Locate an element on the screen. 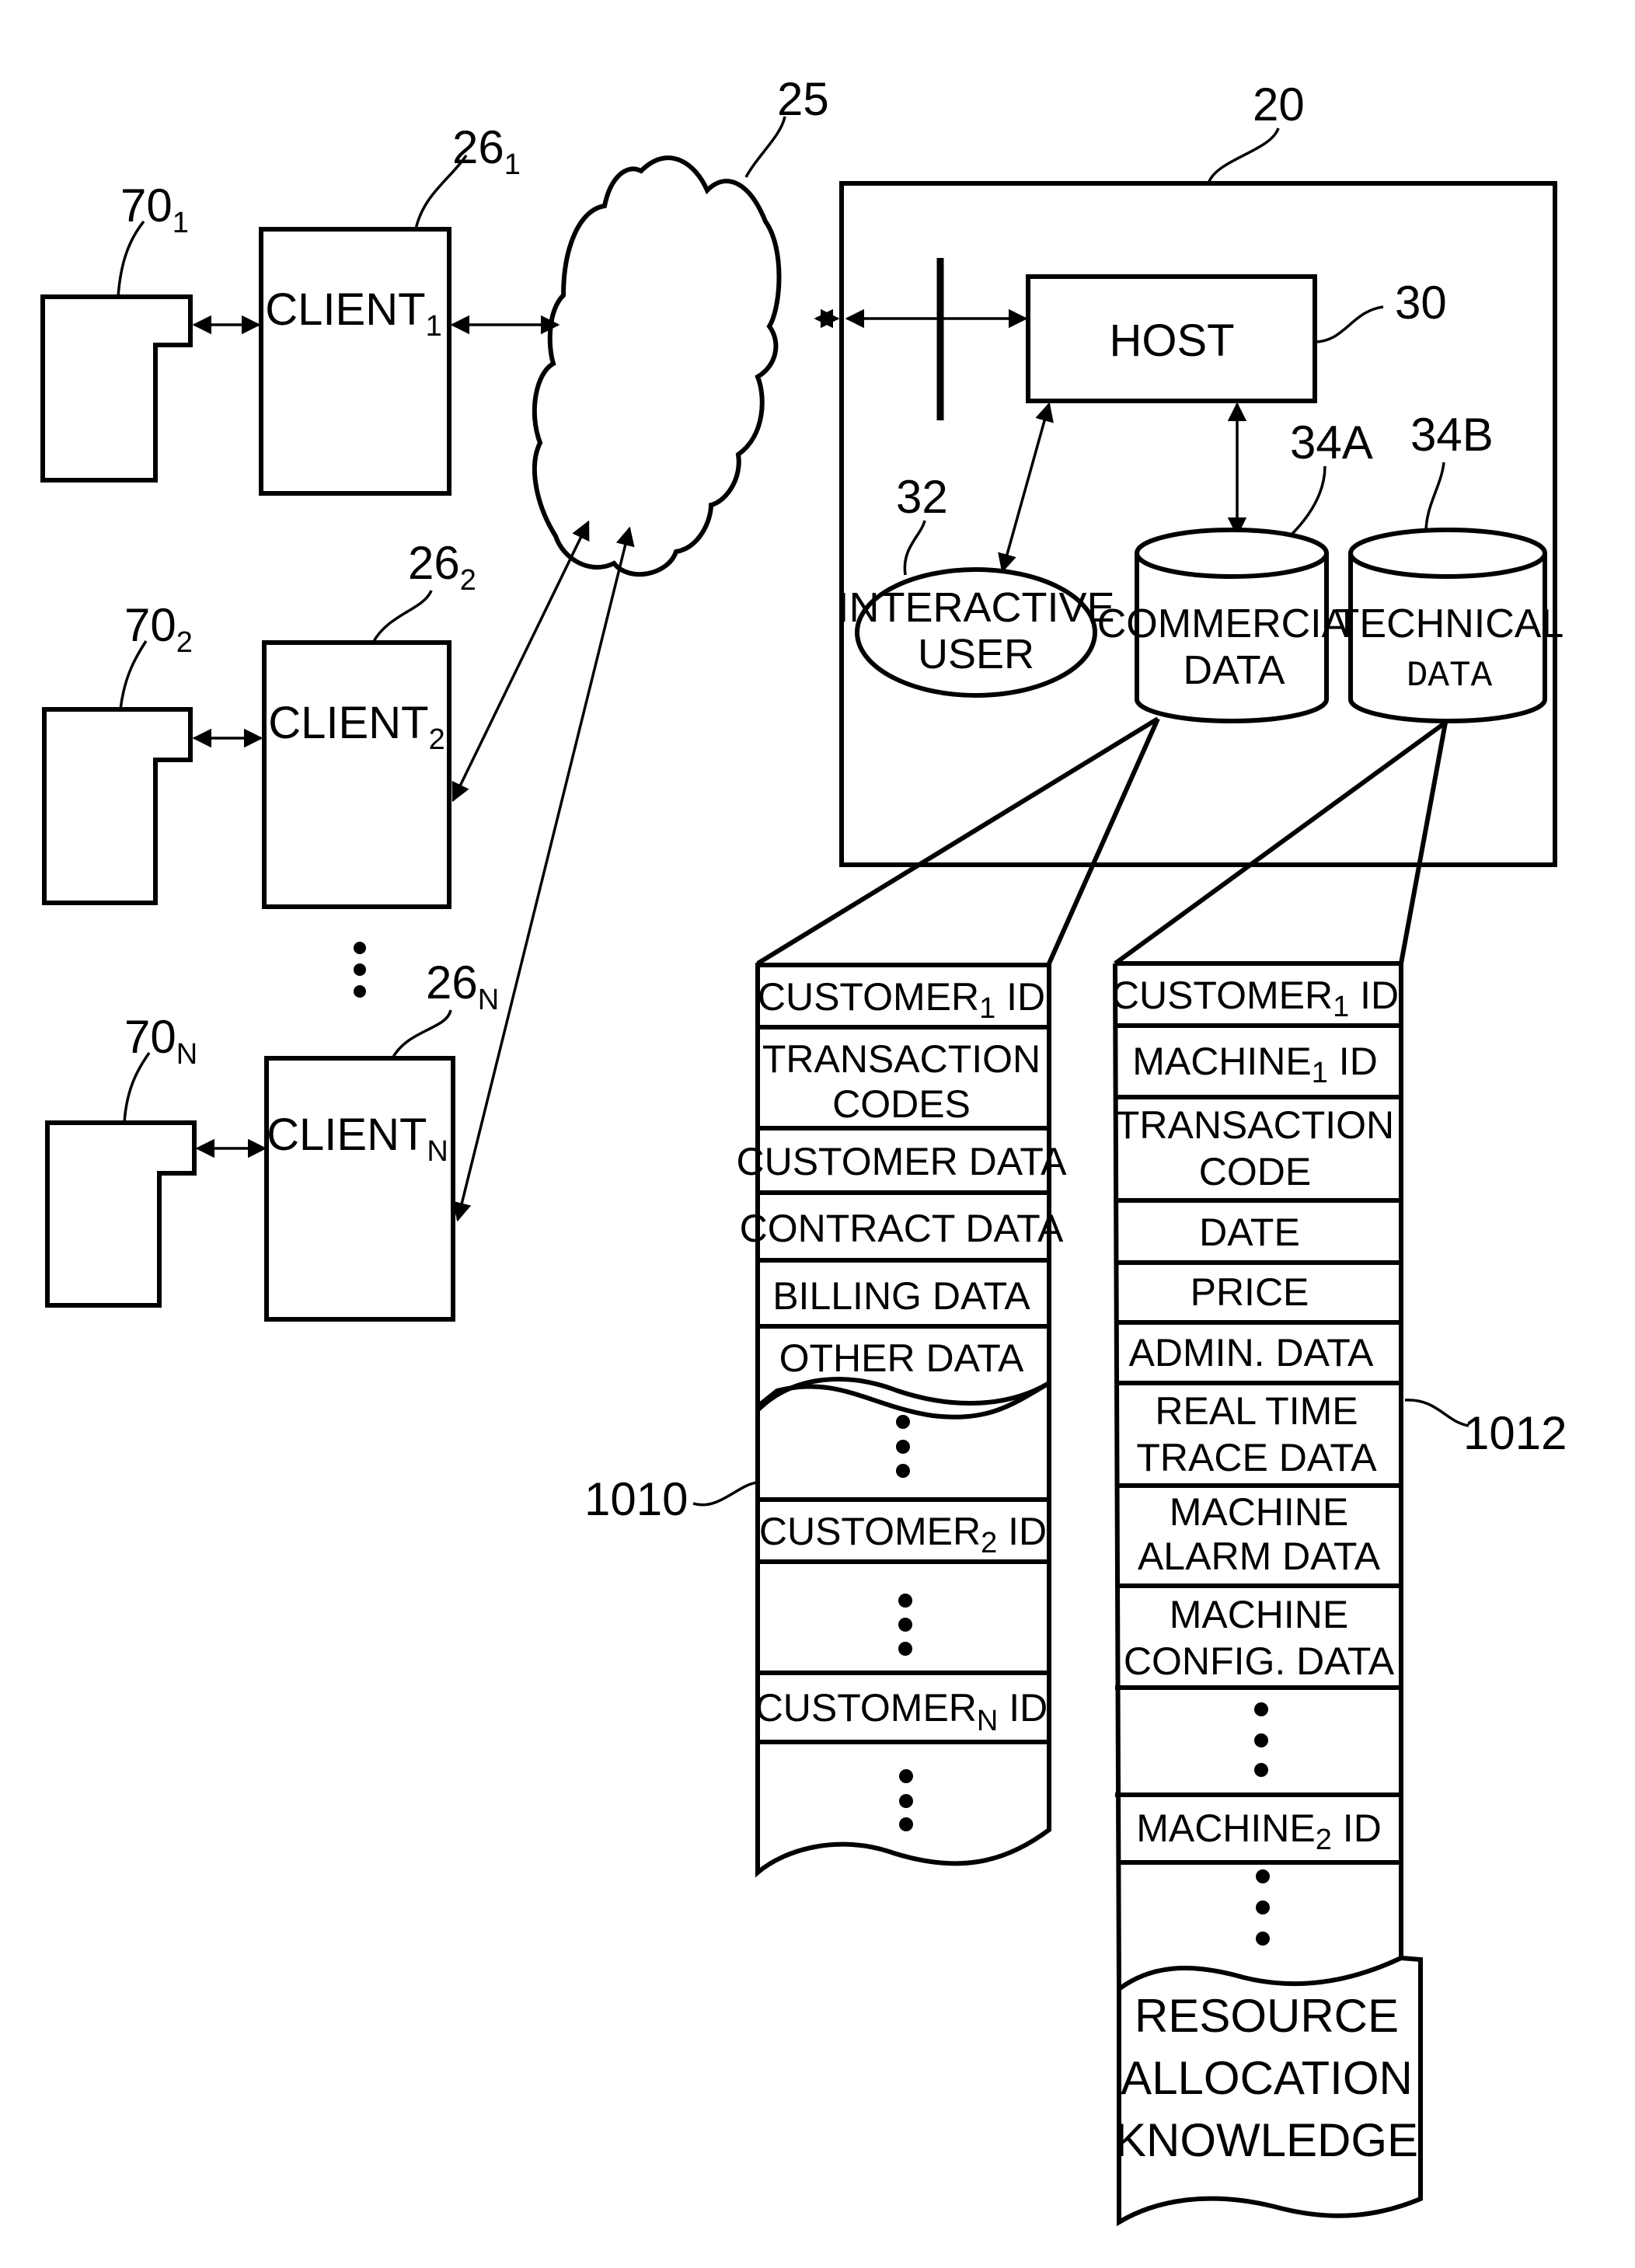 The width and height of the screenshot is (1635, 2268). commercial-row-customer2-id: CUSTOMER2 ID is located at coordinates (903, 1534).